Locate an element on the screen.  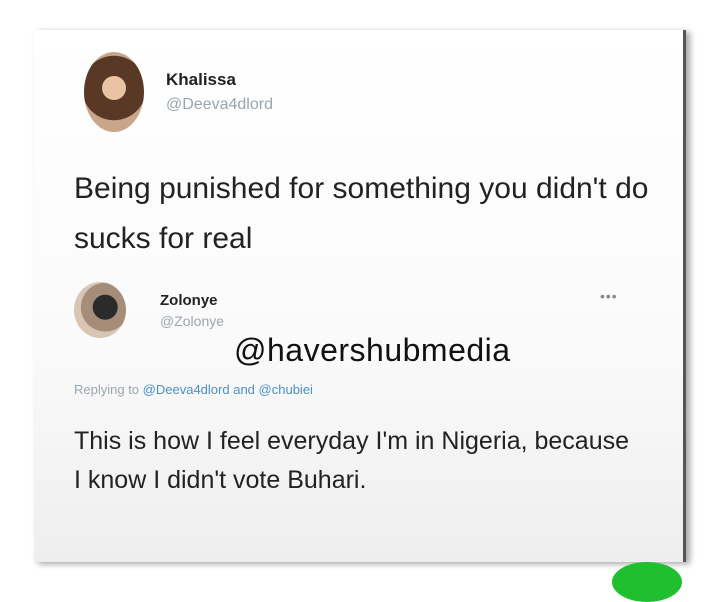
status-badge is located at coordinates (647, 582).